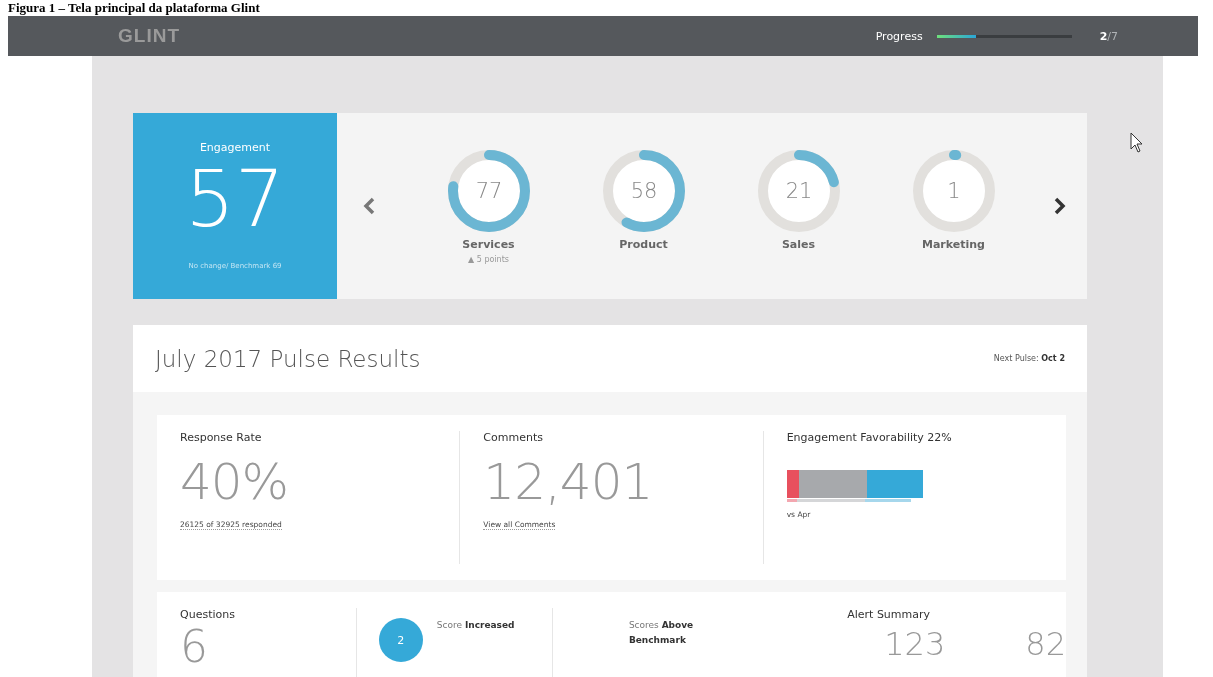 The image size is (1213, 677). Describe the element at coordinates (798, 244) in the screenshot. I see `group-name: Sales` at that location.